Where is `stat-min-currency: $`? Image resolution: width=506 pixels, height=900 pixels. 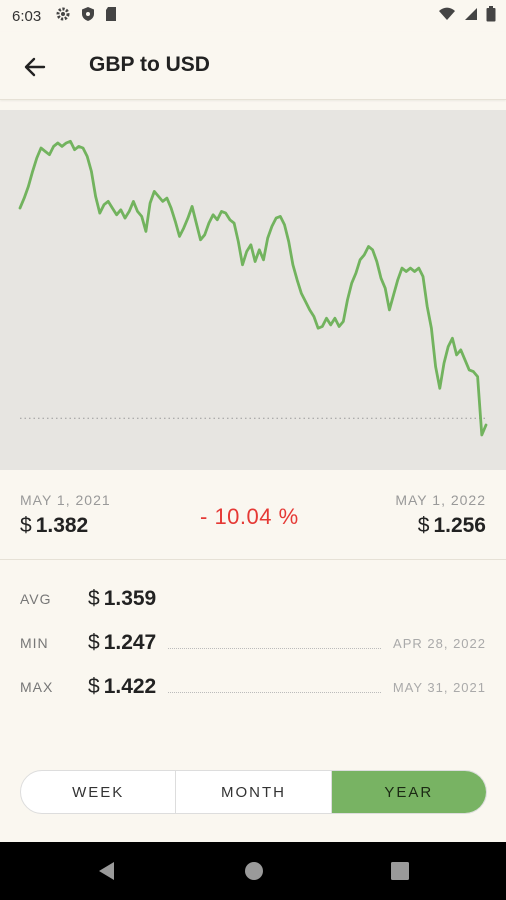
stat-min-currency: $ is located at coordinates (94, 642).